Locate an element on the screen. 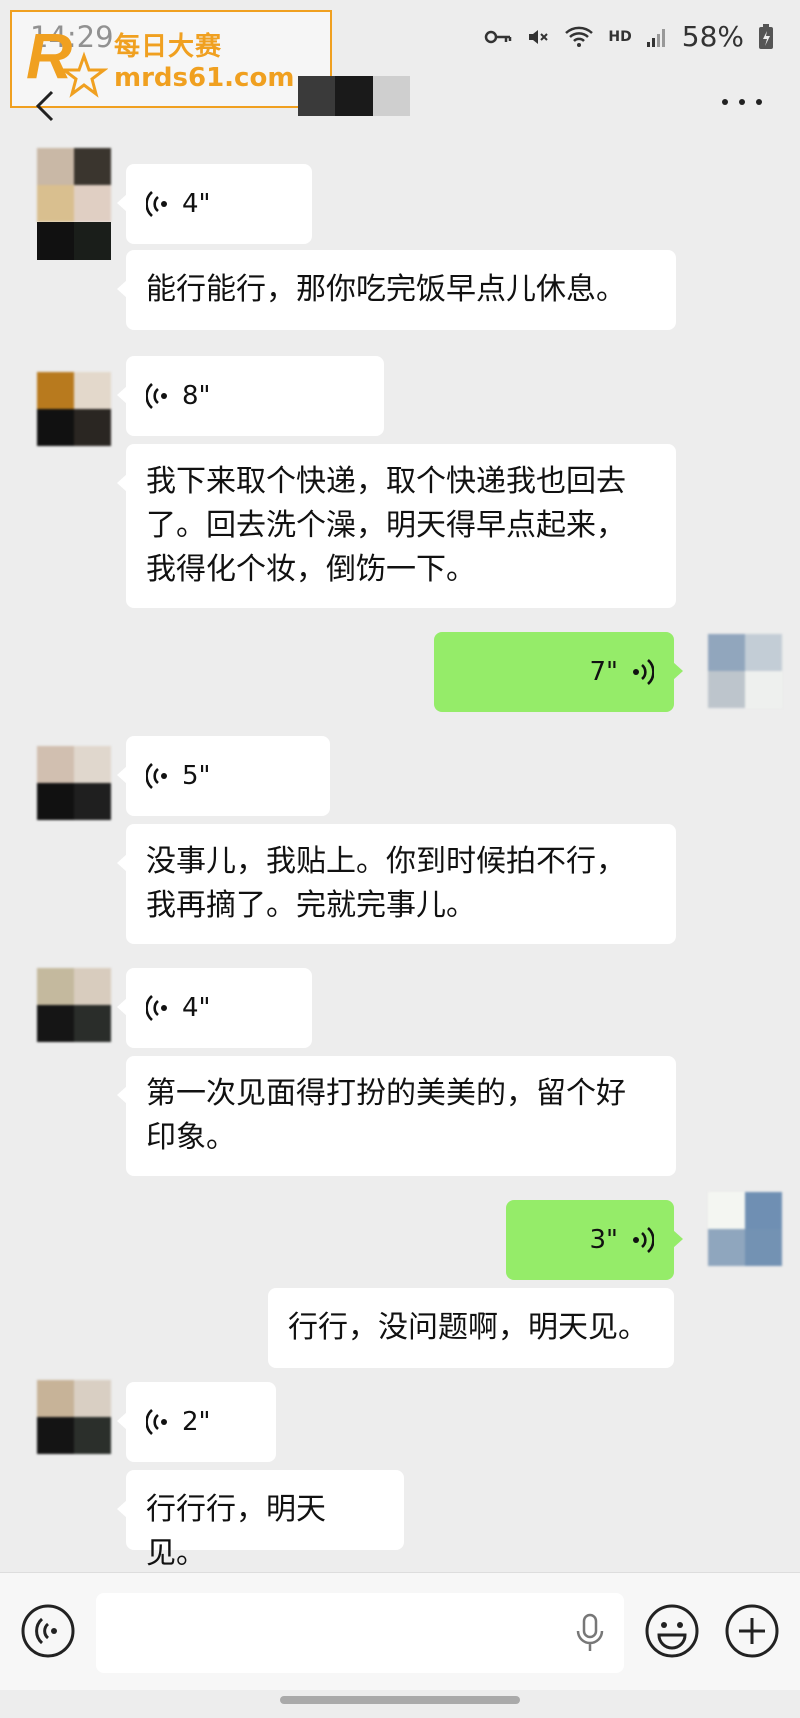 The image size is (800, 1718). voice-message-sent: 7" is located at coordinates (558, 672).